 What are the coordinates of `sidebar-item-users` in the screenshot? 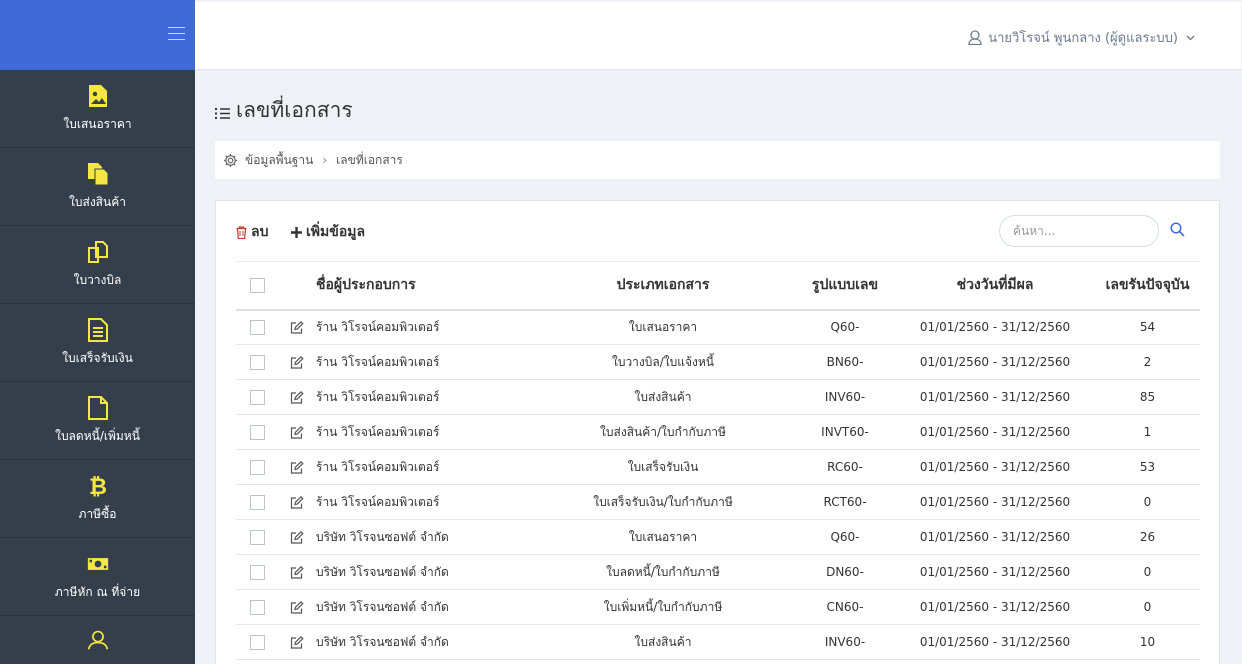 It's located at (97, 640).